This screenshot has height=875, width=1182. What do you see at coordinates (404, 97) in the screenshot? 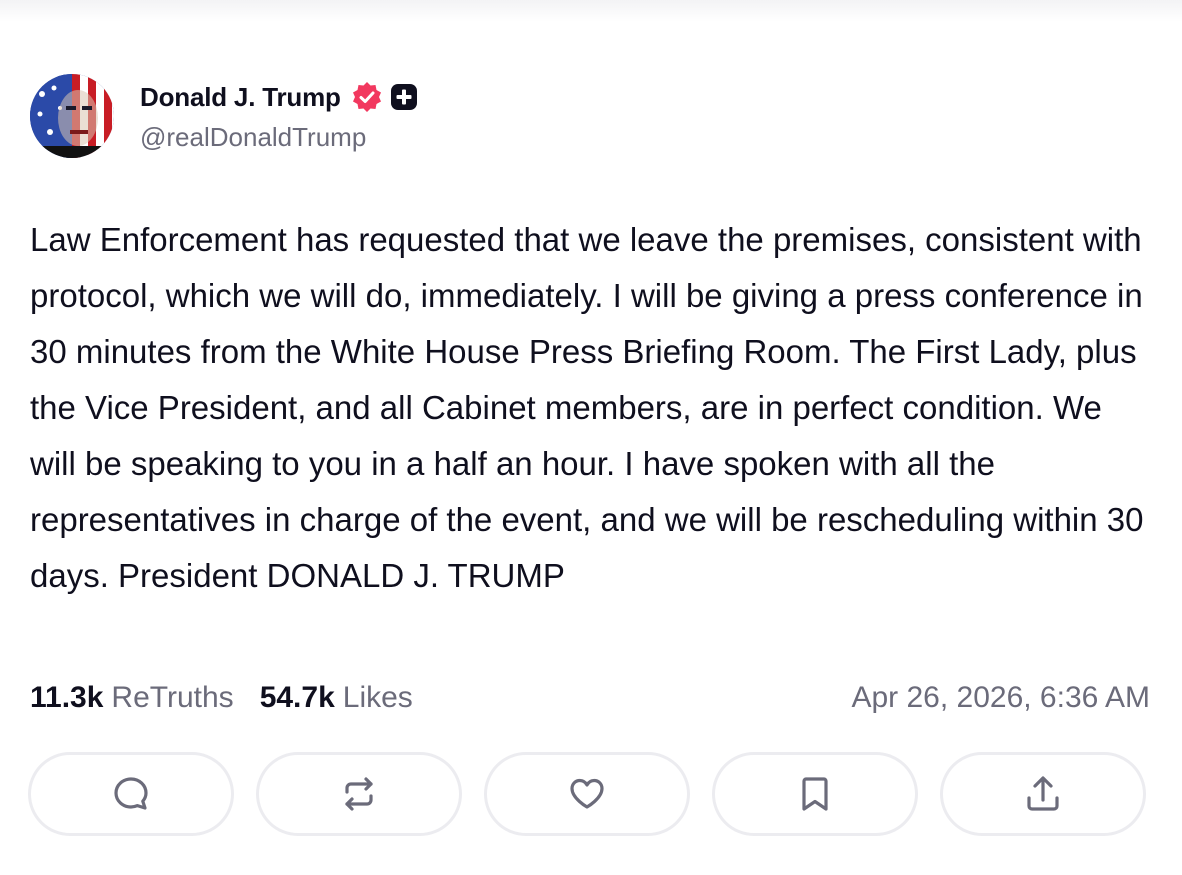
I see `plus-badge-icon` at bounding box center [404, 97].